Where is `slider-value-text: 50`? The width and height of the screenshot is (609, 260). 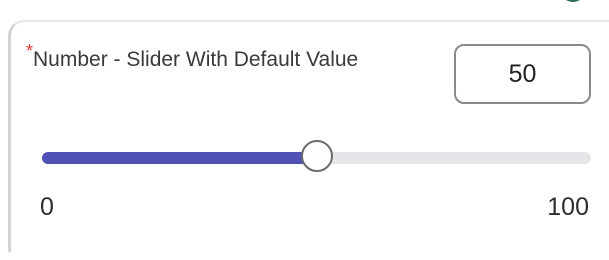
slider-value-text: 50 is located at coordinates (522, 73).